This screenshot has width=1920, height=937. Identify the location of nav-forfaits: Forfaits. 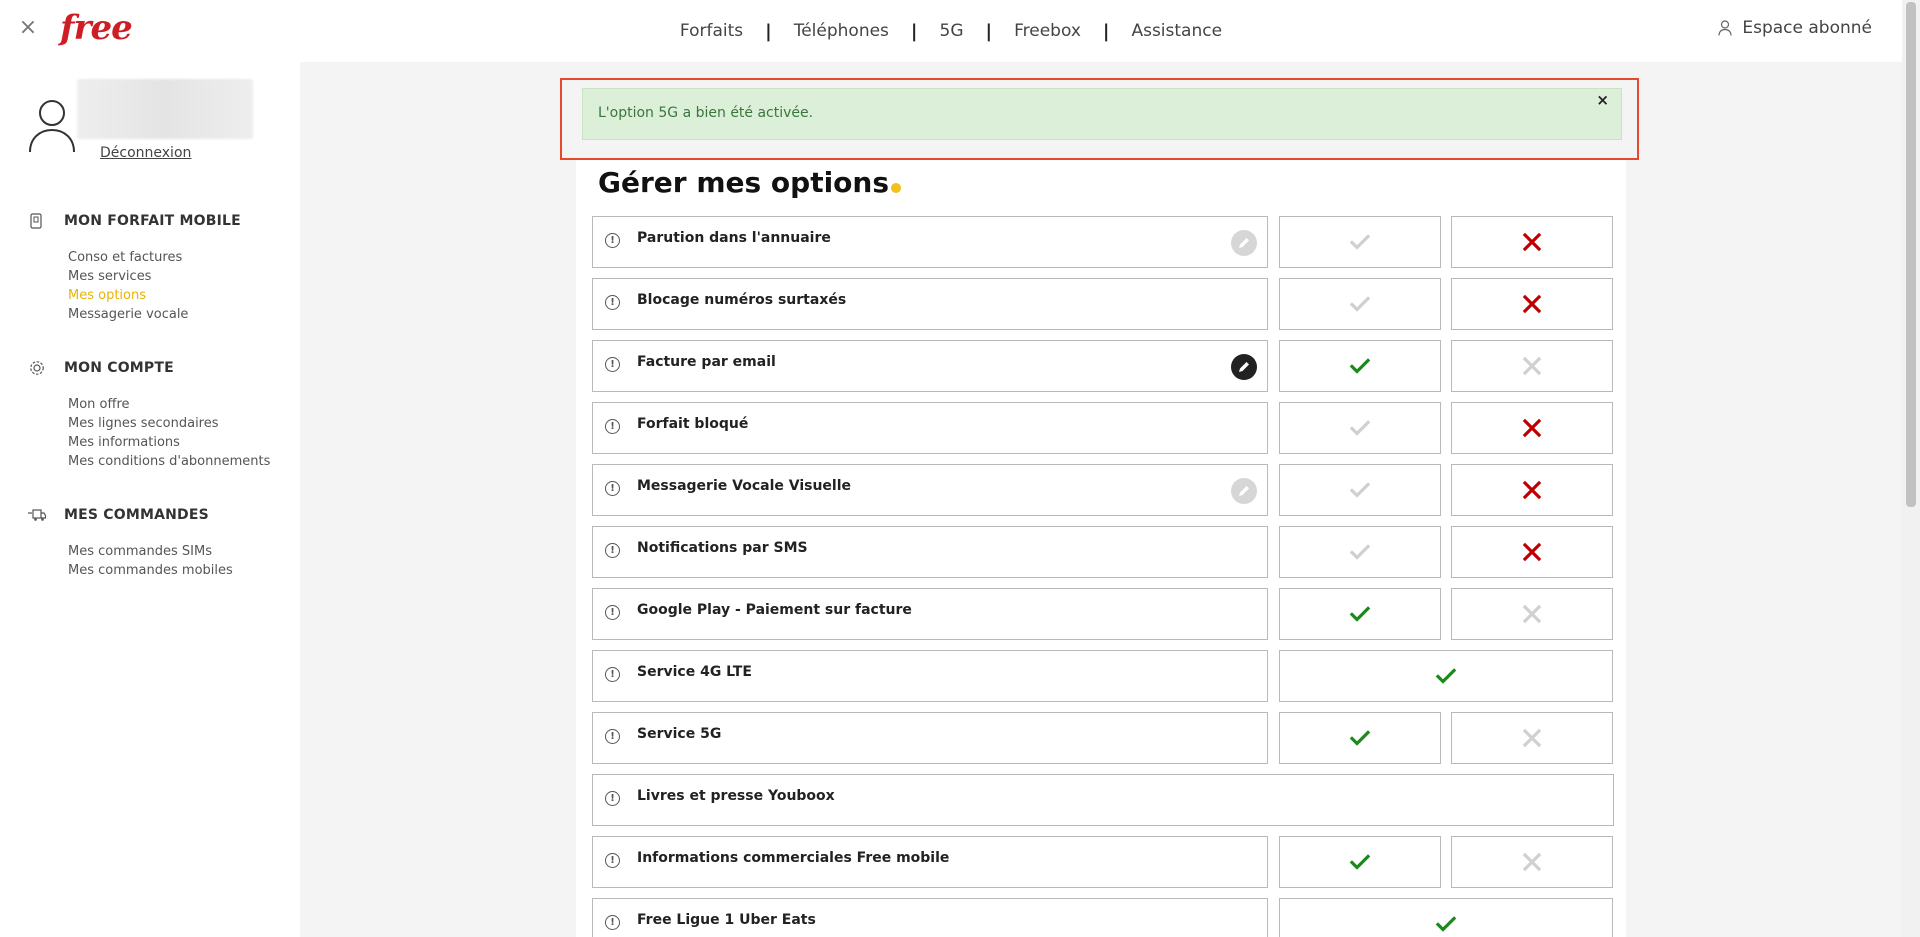
(711, 31).